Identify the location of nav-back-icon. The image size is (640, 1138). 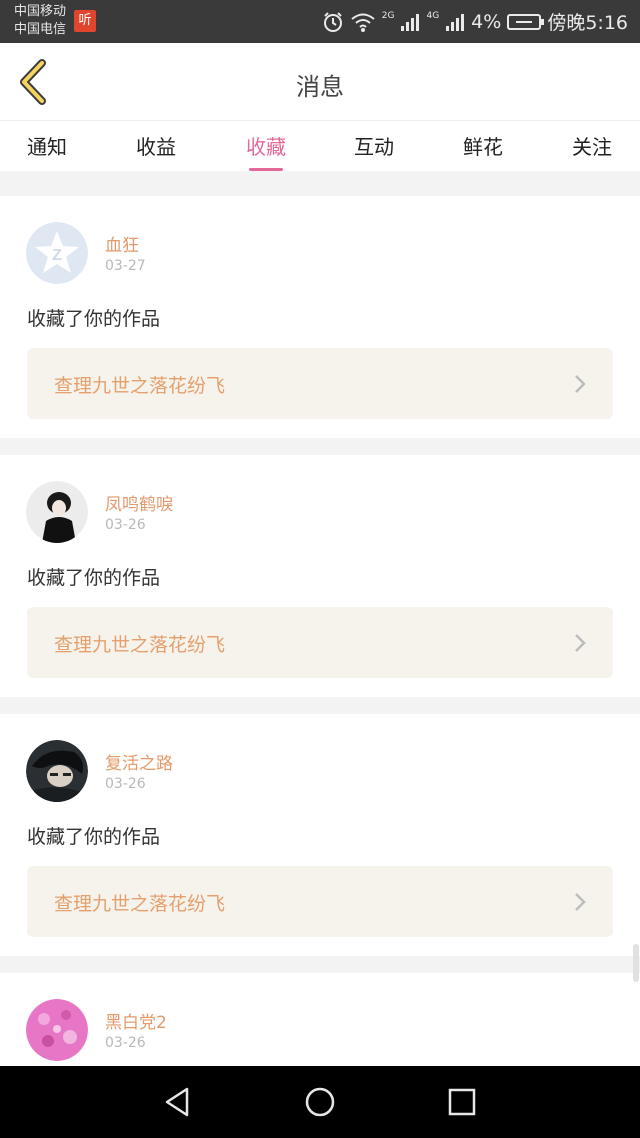
(178, 1102).